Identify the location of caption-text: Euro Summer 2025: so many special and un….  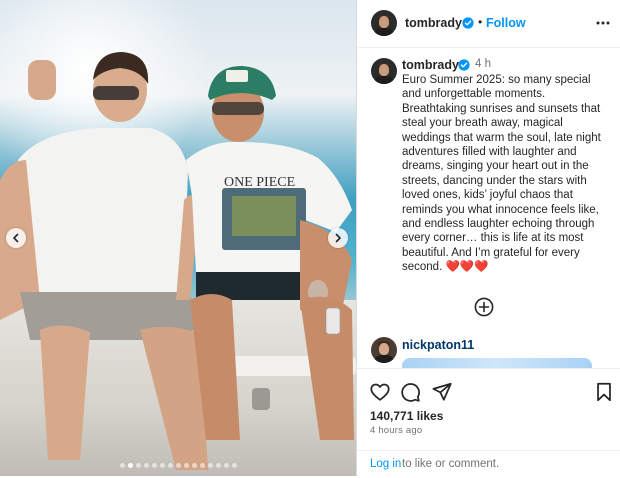
(501, 174).